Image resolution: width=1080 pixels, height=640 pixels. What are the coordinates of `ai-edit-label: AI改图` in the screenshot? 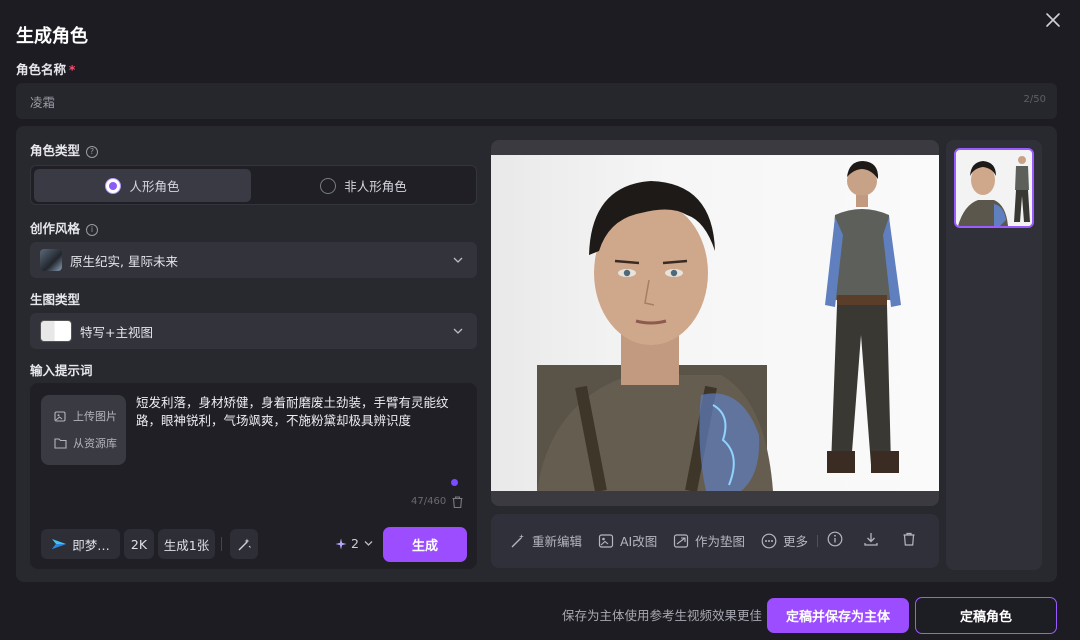 It's located at (639, 541).